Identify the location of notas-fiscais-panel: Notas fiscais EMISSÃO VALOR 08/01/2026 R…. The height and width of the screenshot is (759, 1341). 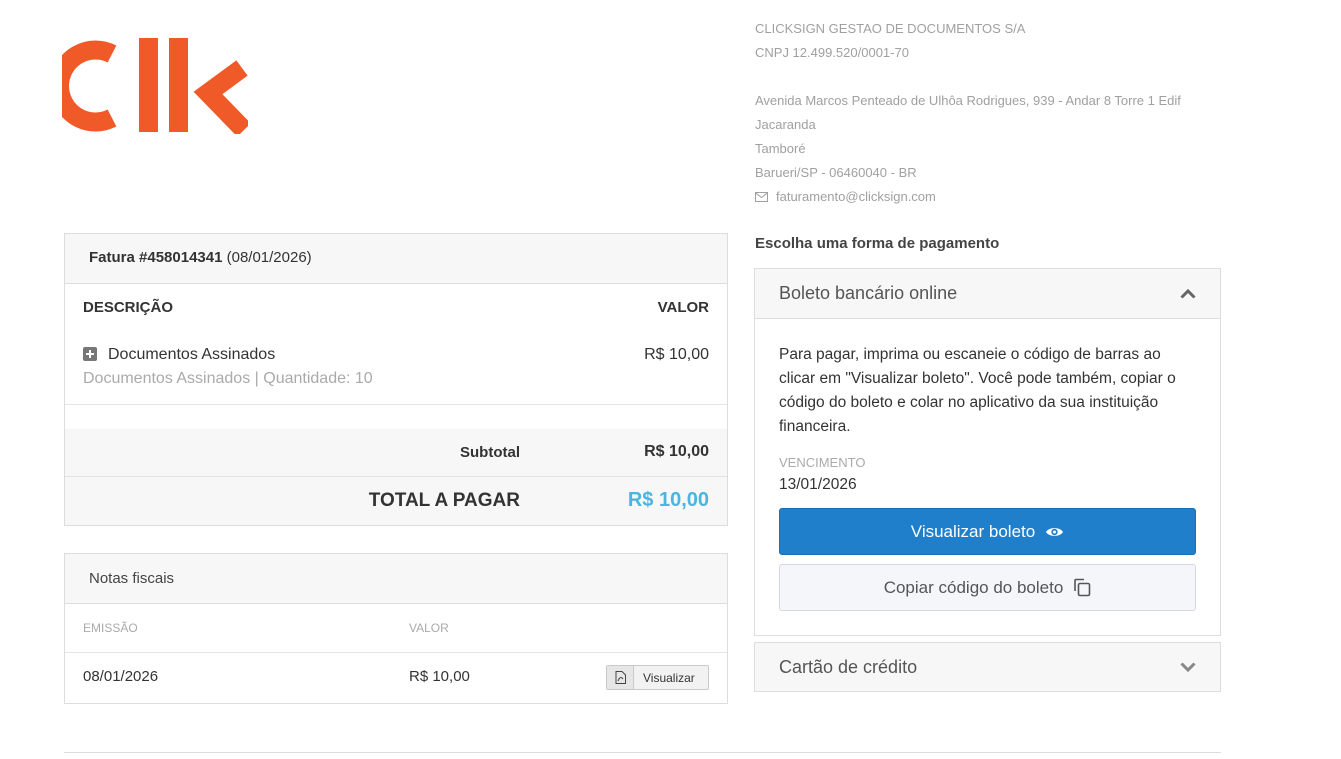
(396, 628).